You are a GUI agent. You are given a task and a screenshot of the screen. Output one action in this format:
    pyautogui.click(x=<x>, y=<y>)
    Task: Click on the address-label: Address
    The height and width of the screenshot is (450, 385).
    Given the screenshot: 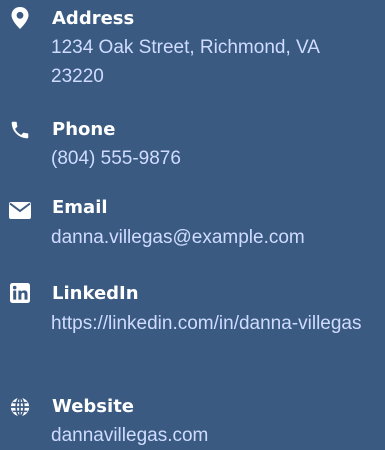 What is the action you would take?
    pyautogui.click(x=93, y=18)
    